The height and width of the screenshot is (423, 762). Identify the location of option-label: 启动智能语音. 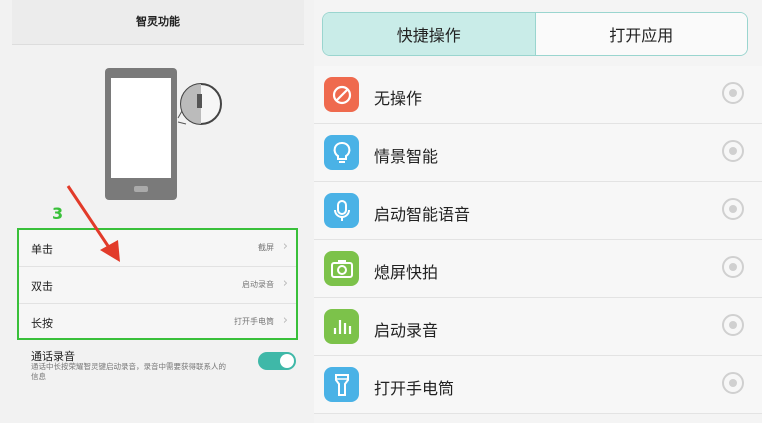
(422, 214).